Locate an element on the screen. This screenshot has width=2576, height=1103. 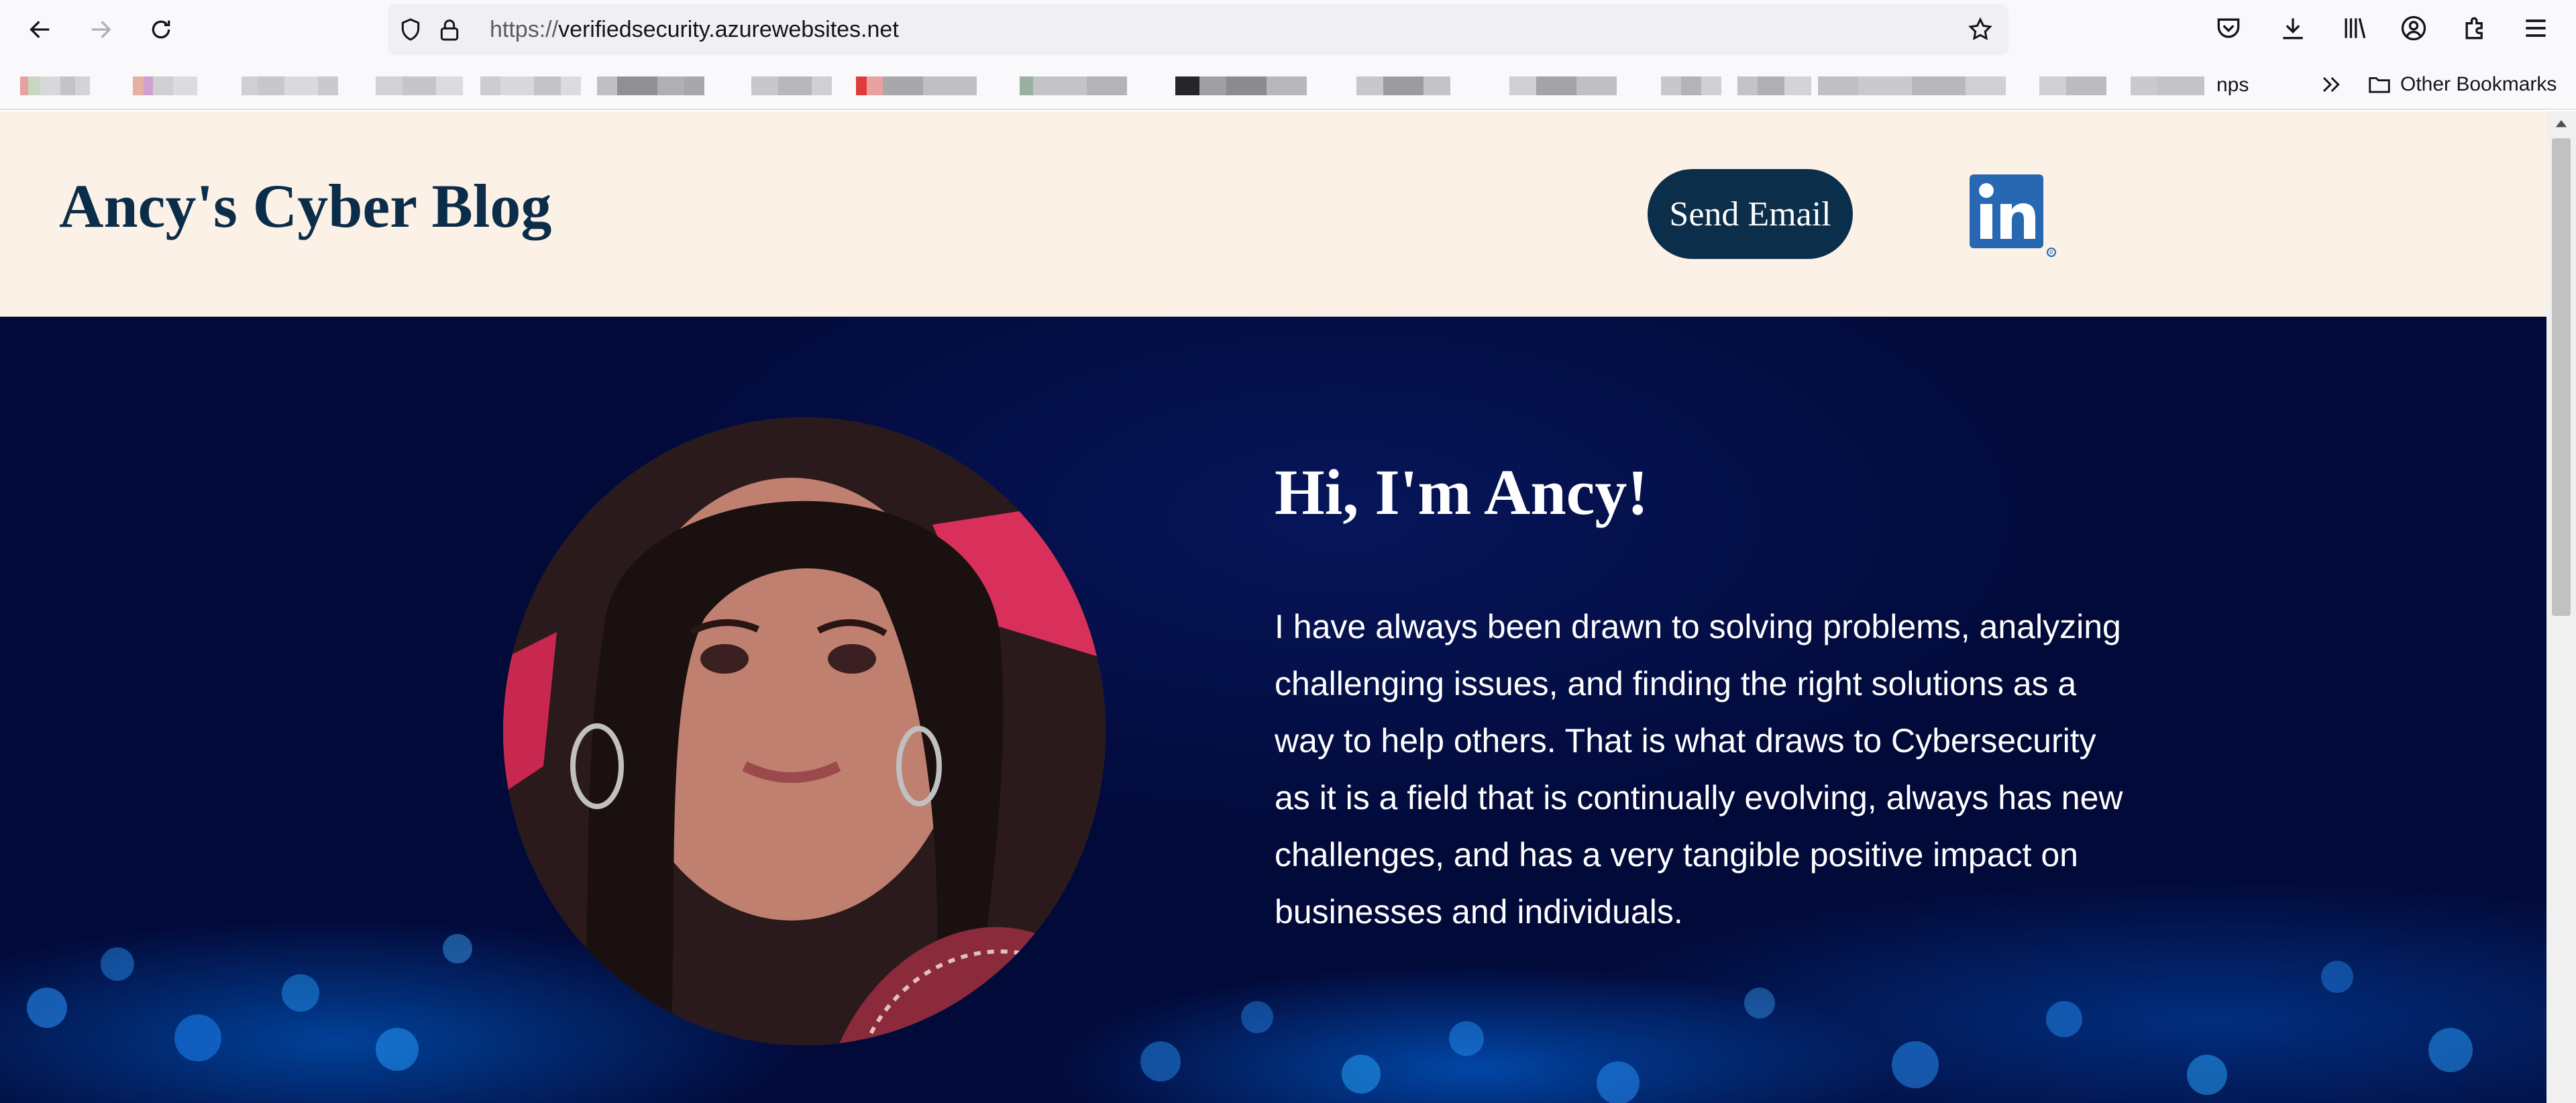
other-bookmarks-label: Other Bookmarks is located at coordinates (2478, 84).